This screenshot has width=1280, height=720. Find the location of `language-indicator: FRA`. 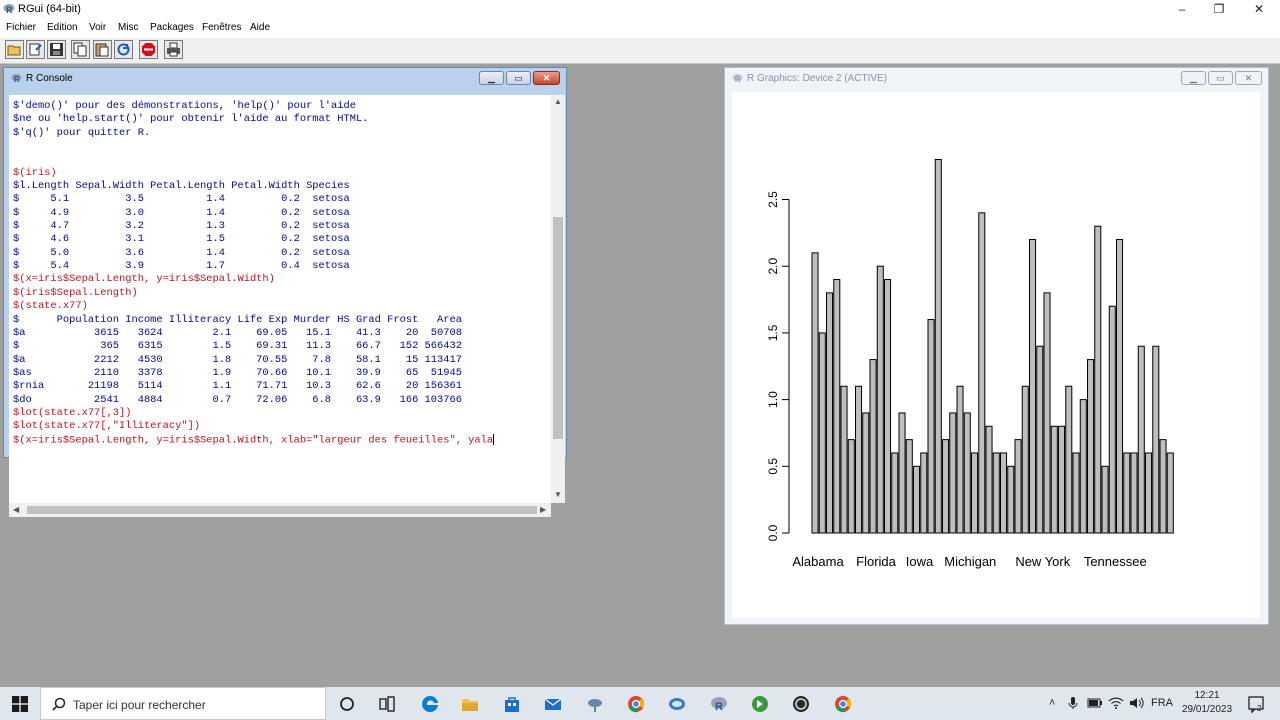

language-indicator: FRA is located at coordinates (1162, 703).